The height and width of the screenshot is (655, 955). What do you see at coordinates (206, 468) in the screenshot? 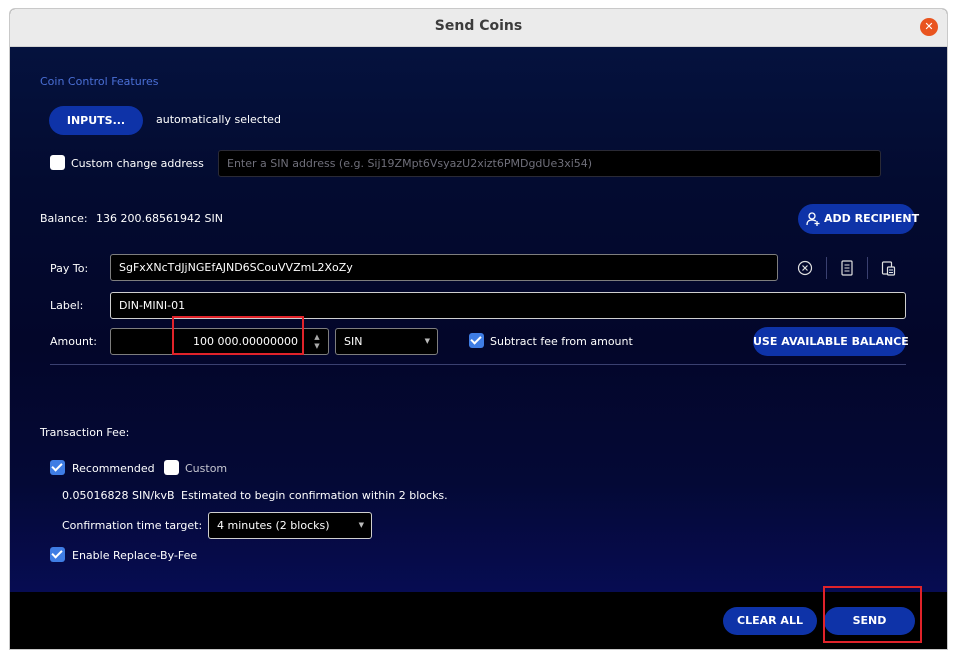
I see `custom-fee-label: Custom` at bounding box center [206, 468].